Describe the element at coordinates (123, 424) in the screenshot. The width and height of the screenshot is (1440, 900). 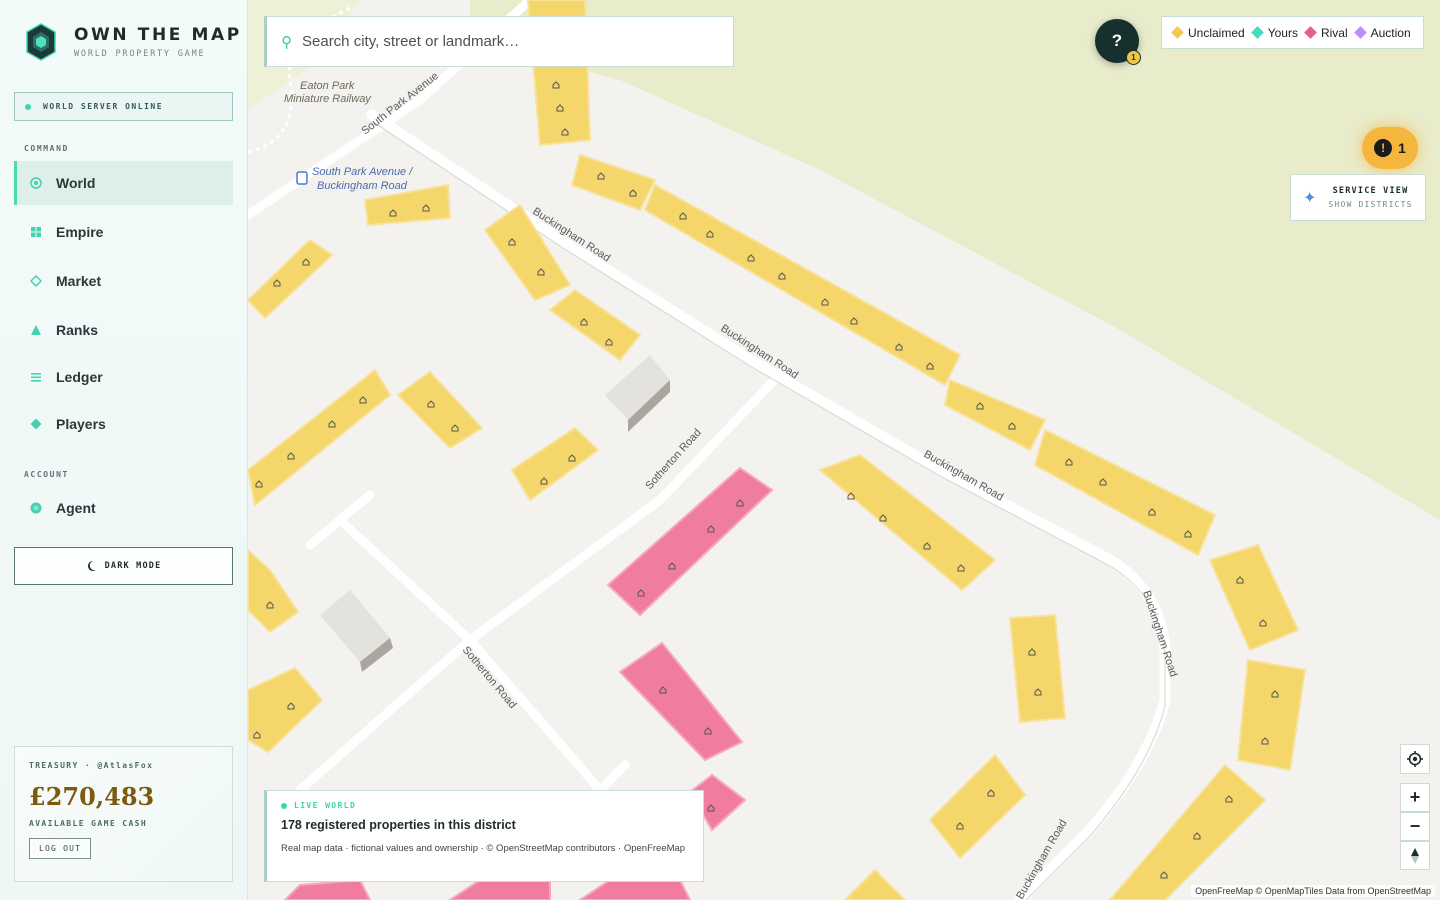
I see `nav-players: Players` at that location.